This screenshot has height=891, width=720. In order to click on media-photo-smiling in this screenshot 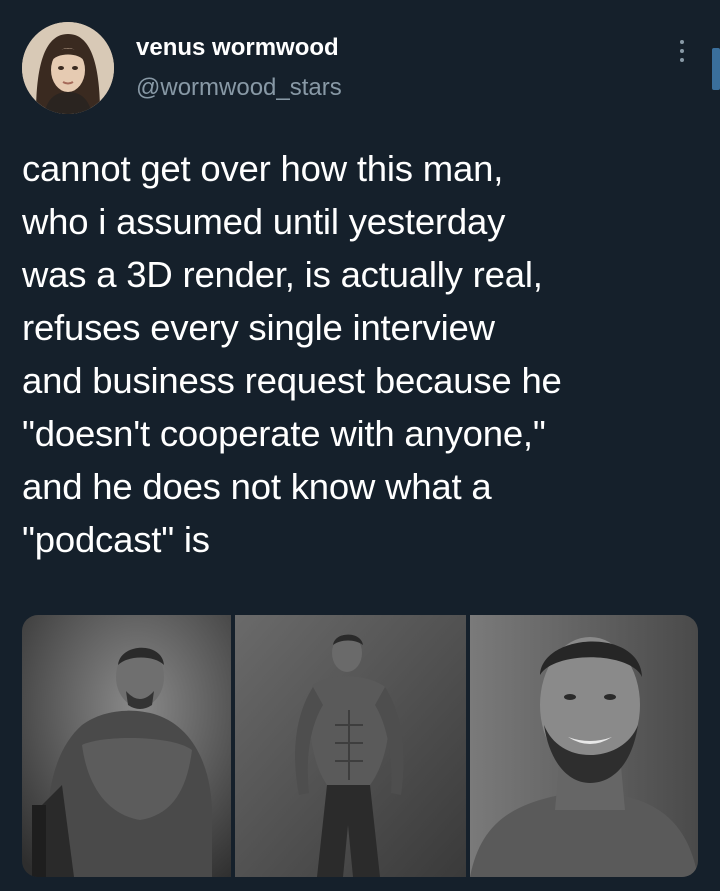, I will do `click(584, 746)`.